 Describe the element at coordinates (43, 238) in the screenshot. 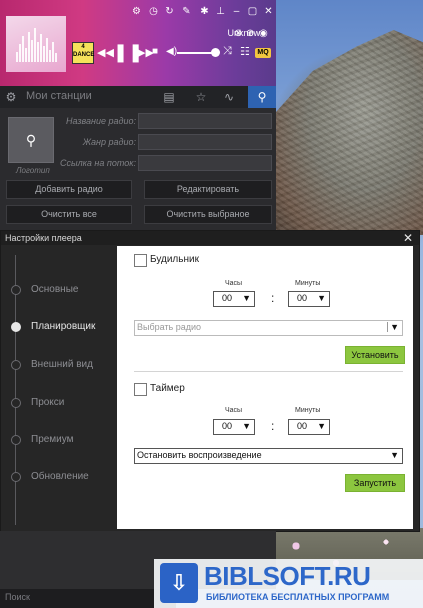

I see `settings-title: Настройки плеера` at that location.